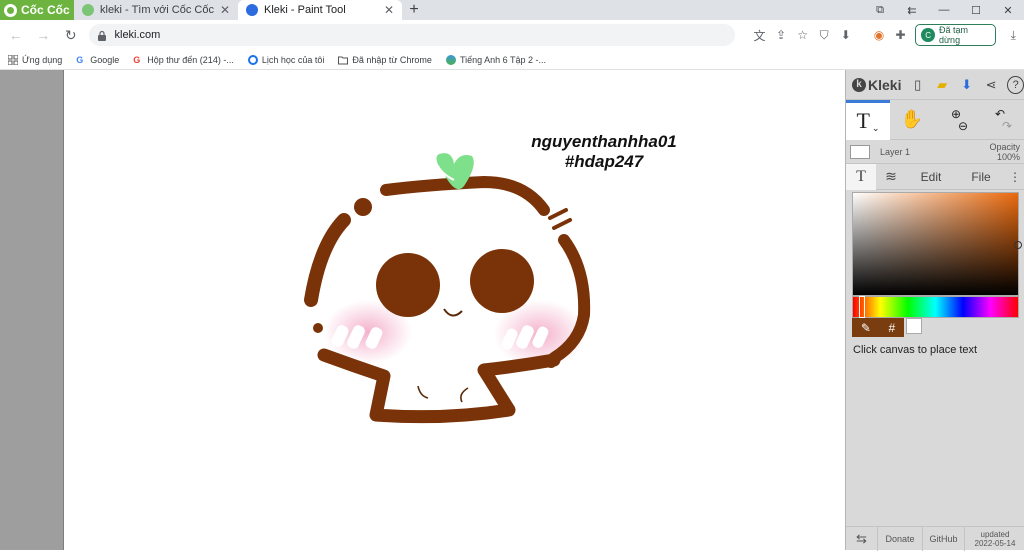 The image size is (1024, 551). I want to click on download-icon: ⬇, so click(966, 85).